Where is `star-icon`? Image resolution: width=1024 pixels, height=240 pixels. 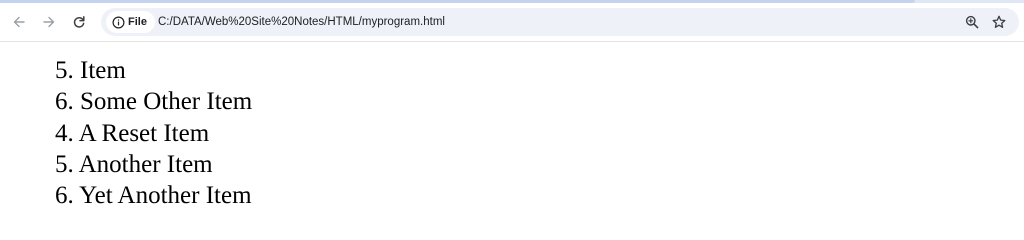 star-icon is located at coordinates (999, 21).